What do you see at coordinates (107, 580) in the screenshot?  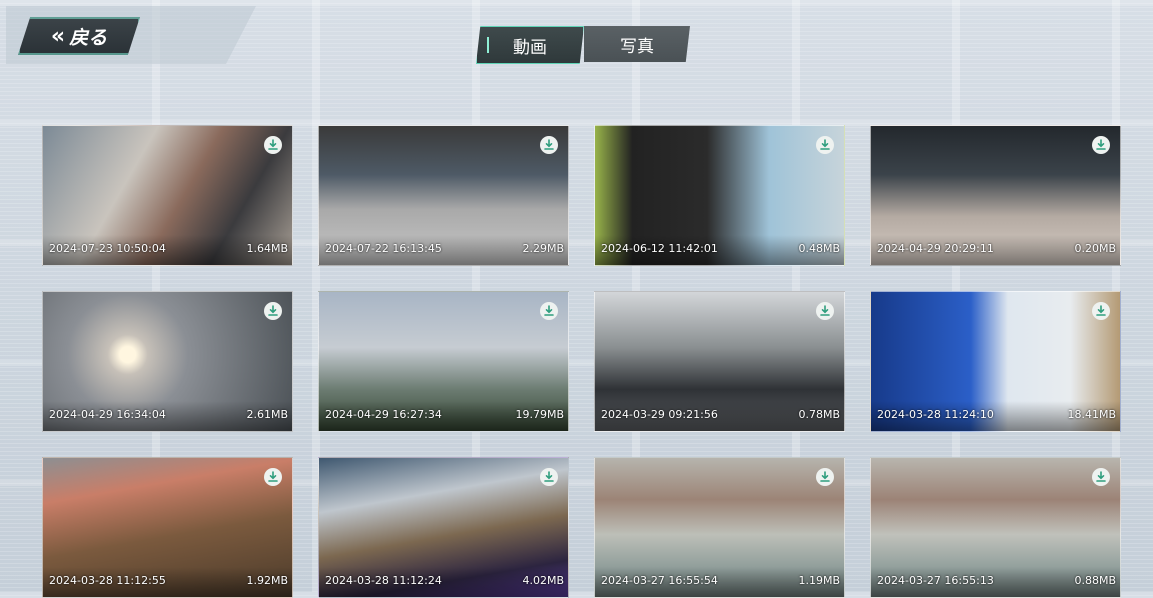 I see `video-date: 2024-03-28 11:12:55` at bounding box center [107, 580].